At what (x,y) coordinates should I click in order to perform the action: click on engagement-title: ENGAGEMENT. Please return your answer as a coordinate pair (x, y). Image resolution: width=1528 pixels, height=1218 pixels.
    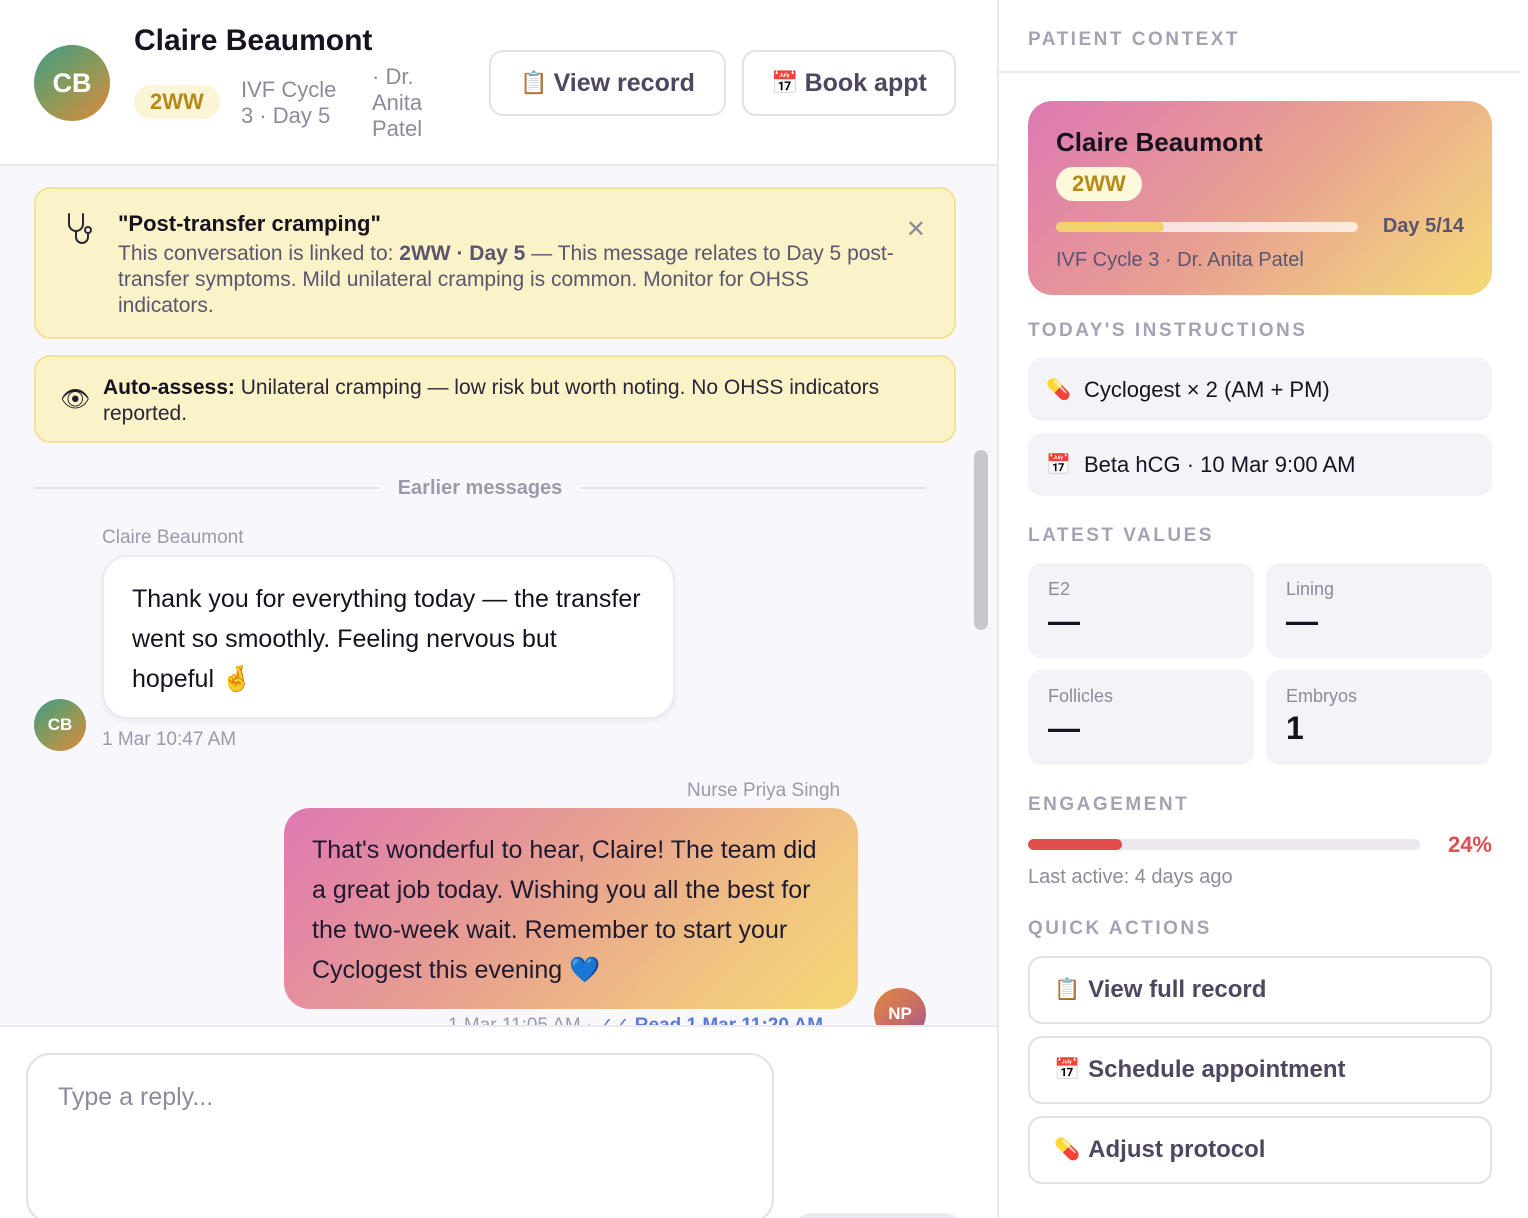
    Looking at the image, I should click on (1109, 804).